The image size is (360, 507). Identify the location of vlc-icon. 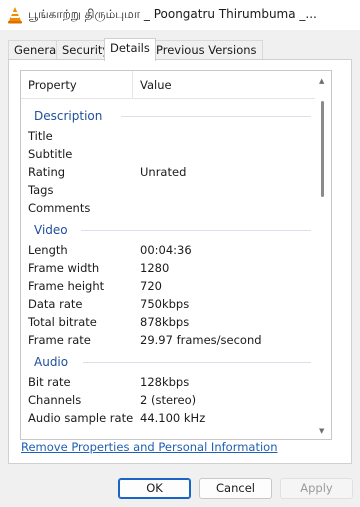
(15, 15).